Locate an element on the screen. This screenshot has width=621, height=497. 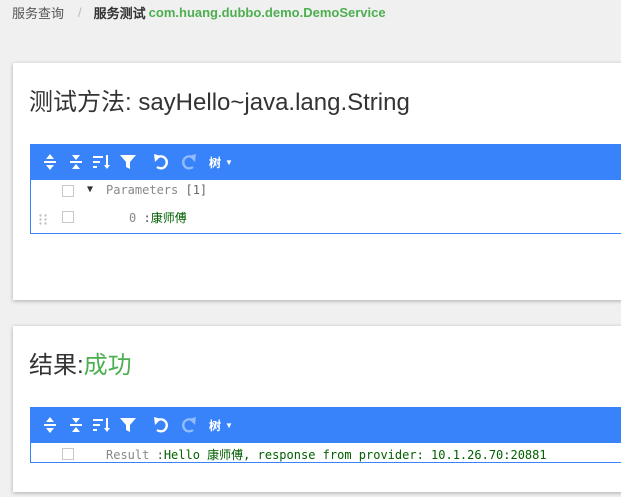
json-tree: ▼ Parameters [1] 0 :康师傅 is located at coordinates (326, 206).